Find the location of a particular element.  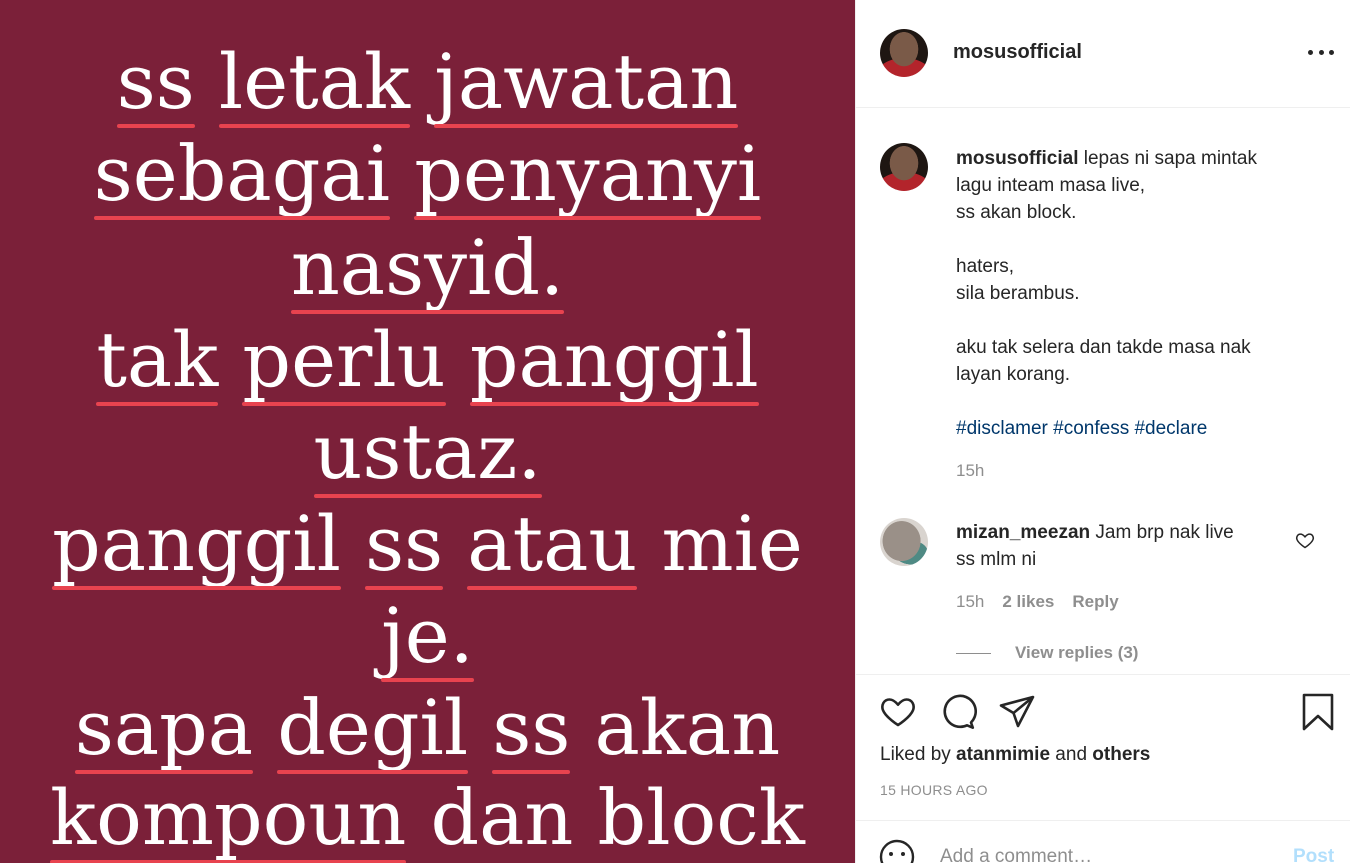

comment-body: ss mlm ni is located at coordinates (996, 559).